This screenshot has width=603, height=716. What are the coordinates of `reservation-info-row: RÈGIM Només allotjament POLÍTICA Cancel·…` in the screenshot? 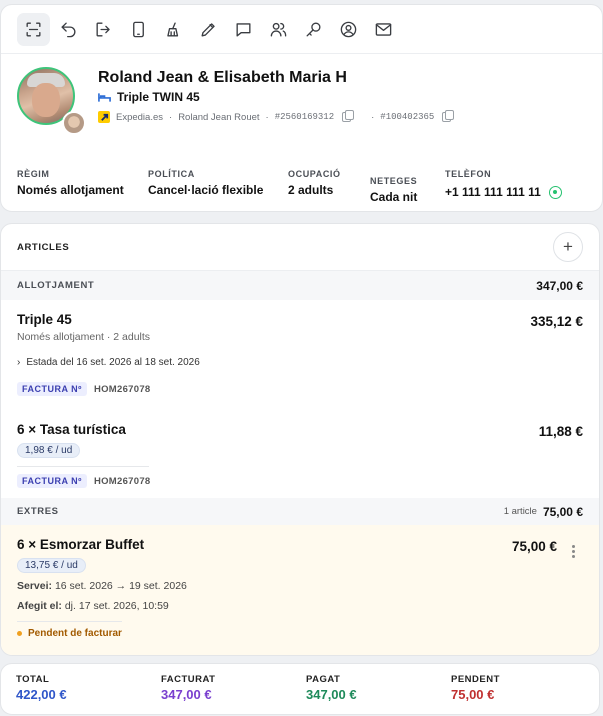 It's located at (289, 186).